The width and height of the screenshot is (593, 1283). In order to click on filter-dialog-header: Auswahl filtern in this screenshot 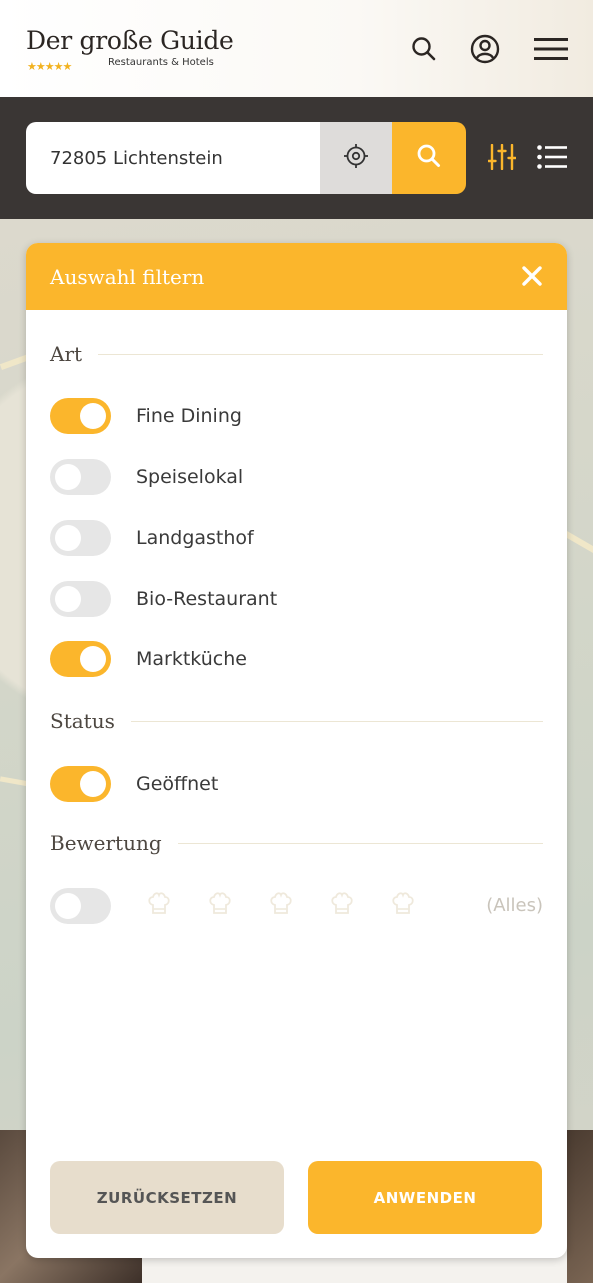, I will do `click(296, 276)`.